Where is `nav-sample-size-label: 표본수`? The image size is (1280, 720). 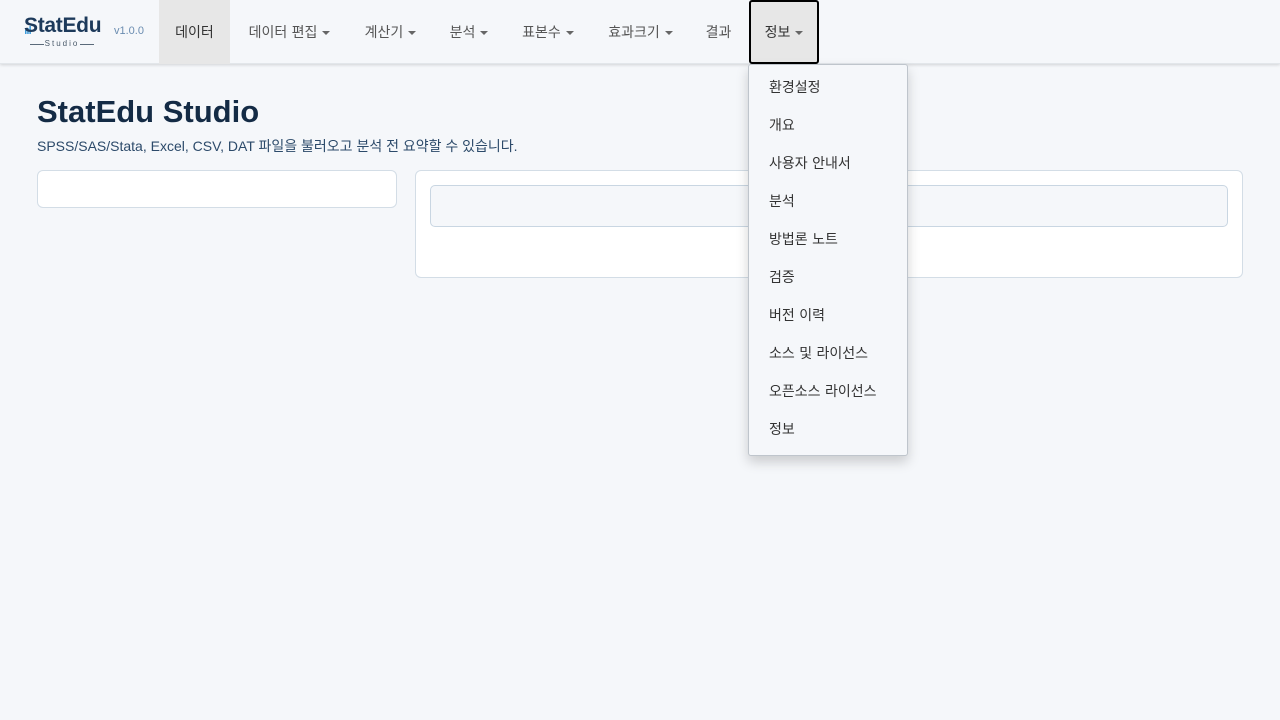
nav-sample-size-label: 표본수 is located at coordinates (541, 33).